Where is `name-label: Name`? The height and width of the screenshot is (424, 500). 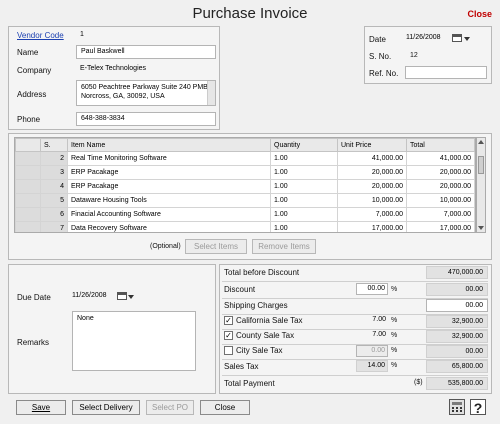
name-label: Name is located at coordinates (28, 52).